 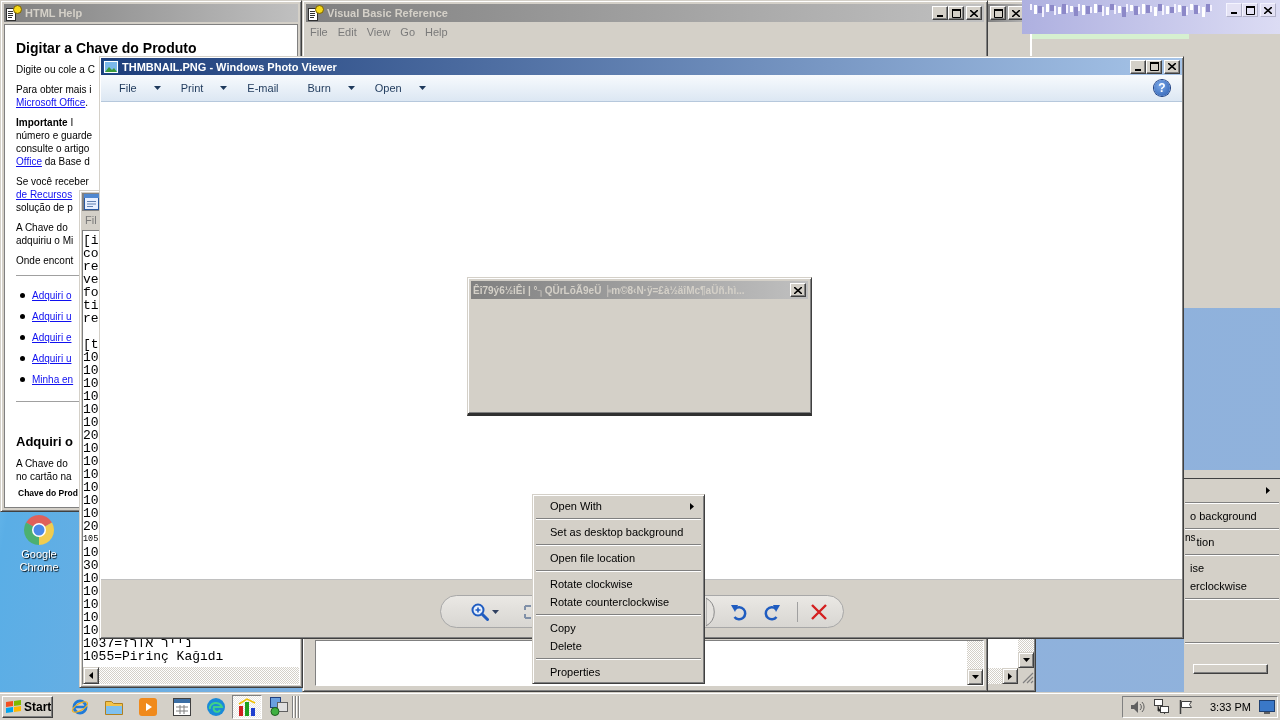 What do you see at coordinates (618, 584) in the screenshot?
I see `menu-item: Rotate clockwise` at bounding box center [618, 584].